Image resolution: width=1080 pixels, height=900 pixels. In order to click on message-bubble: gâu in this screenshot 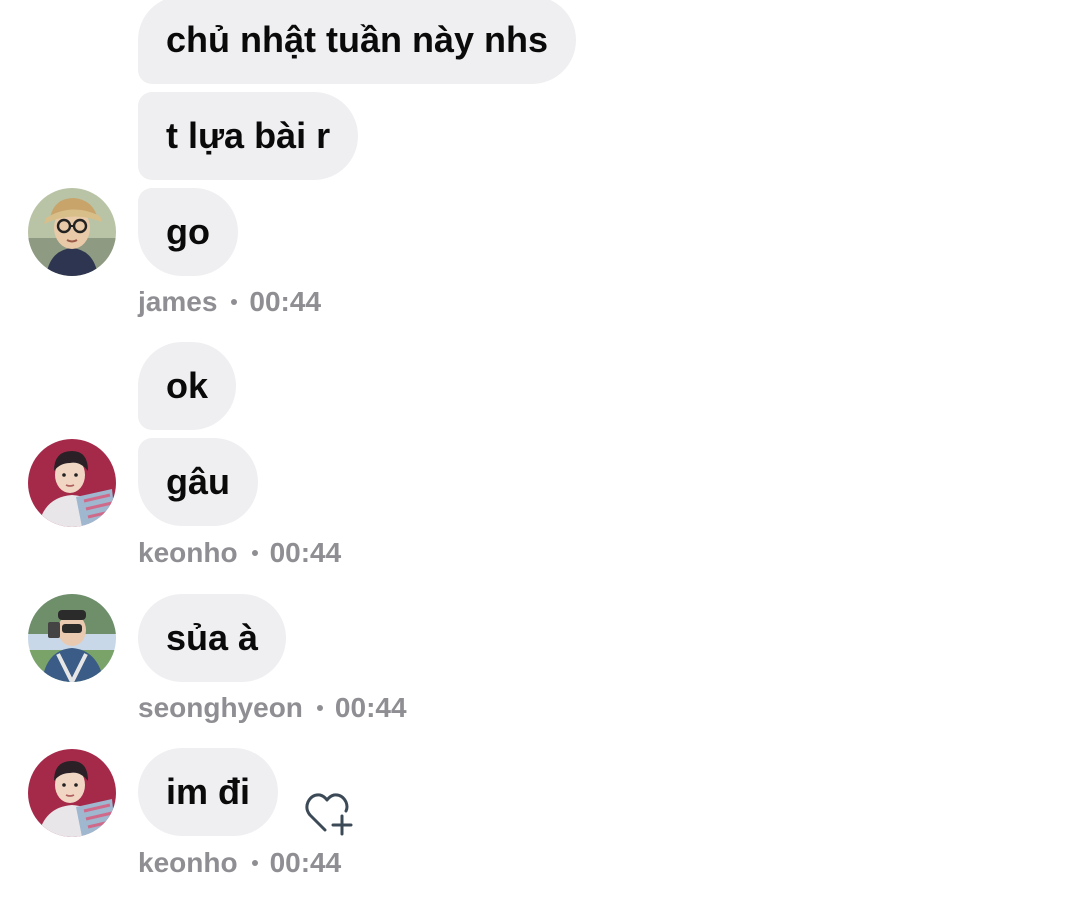, I will do `click(198, 482)`.